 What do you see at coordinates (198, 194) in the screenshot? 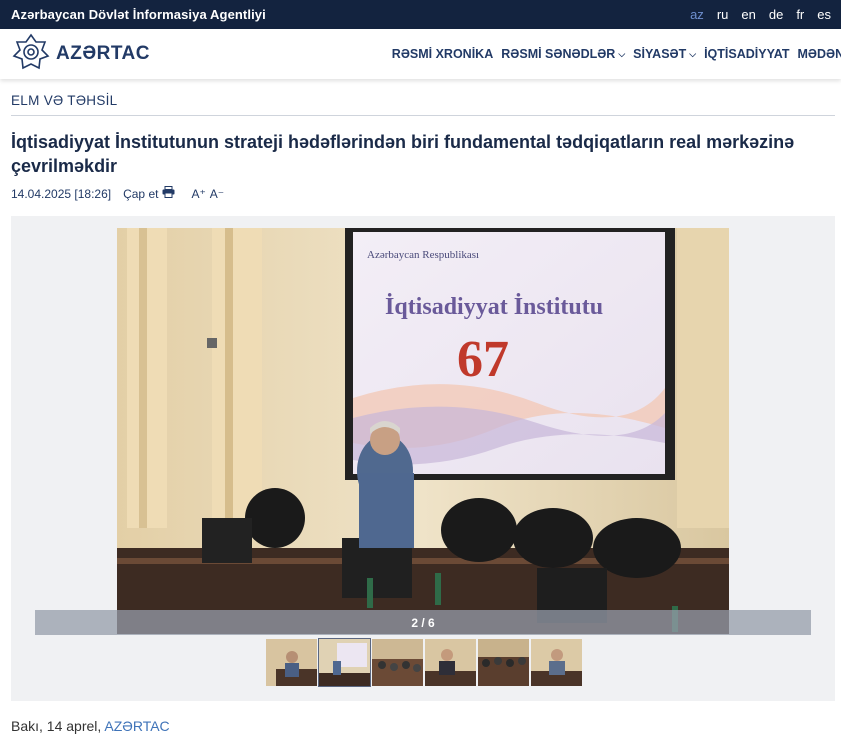
I see `font-increase-button: A⁺` at bounding box center [198, 194].